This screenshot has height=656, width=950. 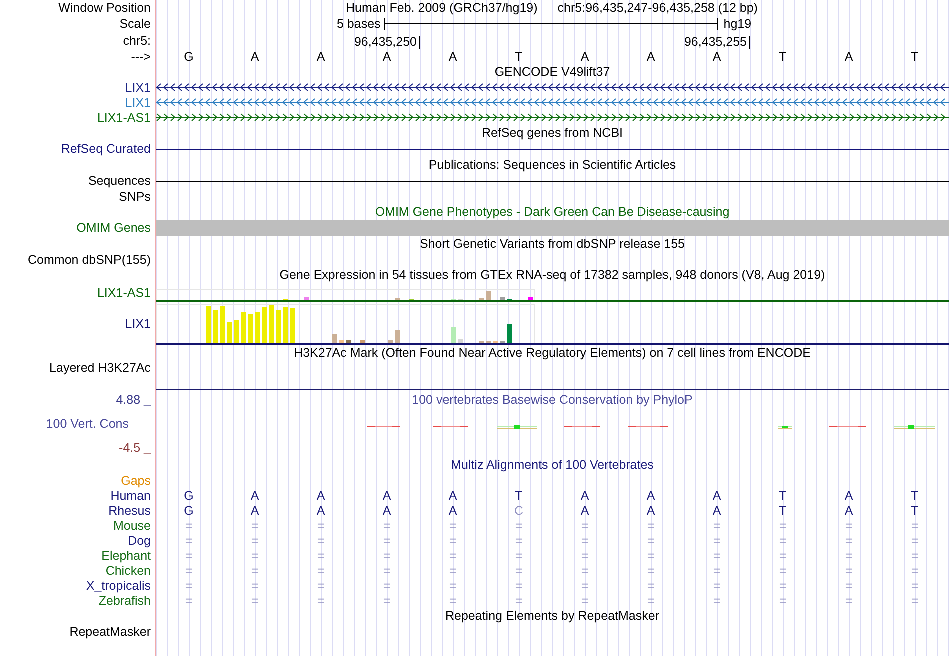 I want to click on track-label: Chicken, so click(x=128, y=571).